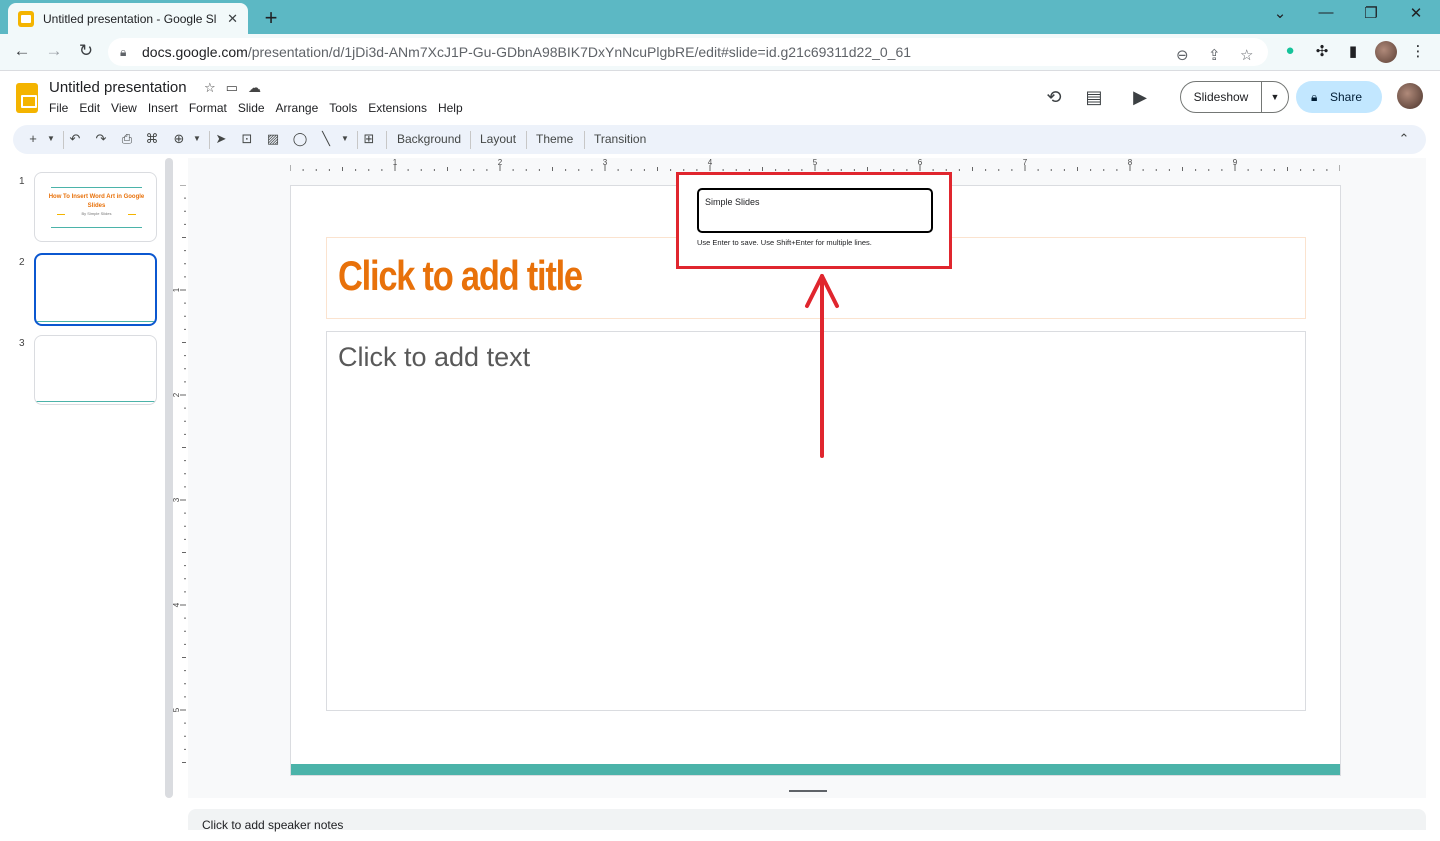 The width and height of the screenshot is (1440, 841). I want to click on alt-text-input: Simple Slides, so click(815, 210).